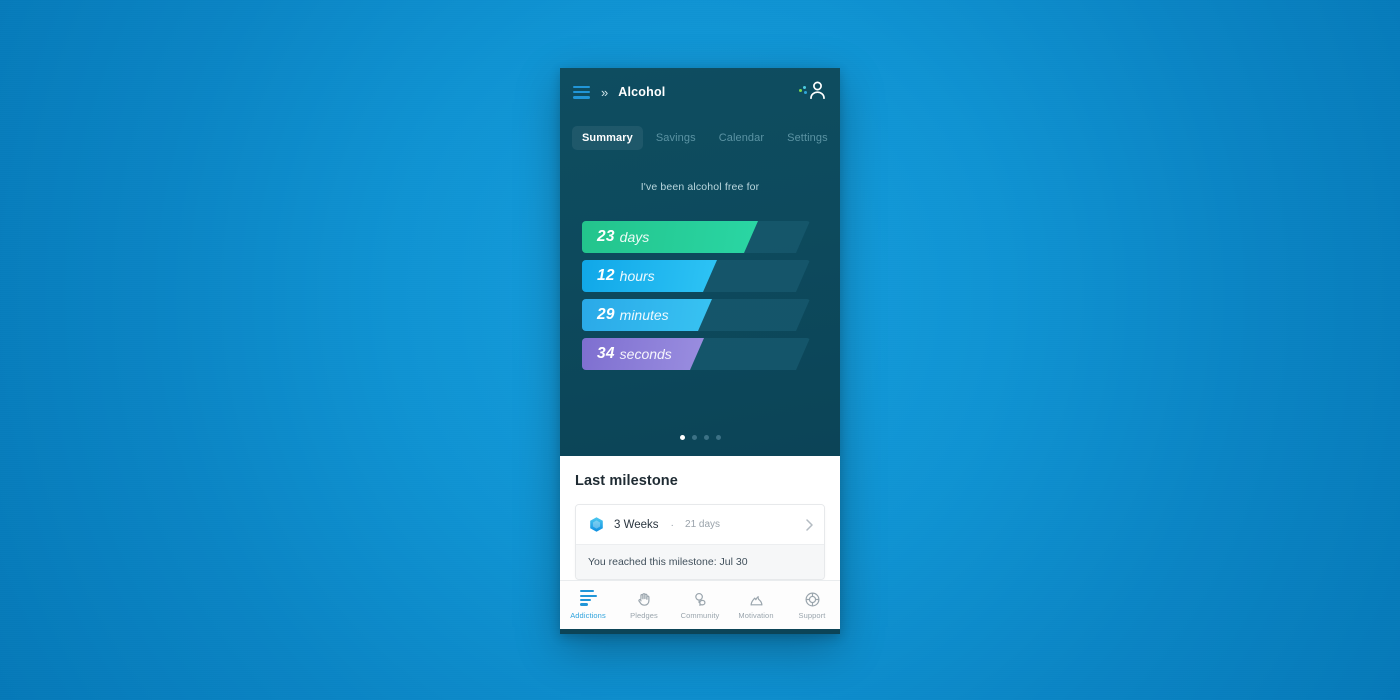 This screenshot has height=700, width=1400. I want to click on counter-bar-fill: 29 minutes, so click(647, 315).